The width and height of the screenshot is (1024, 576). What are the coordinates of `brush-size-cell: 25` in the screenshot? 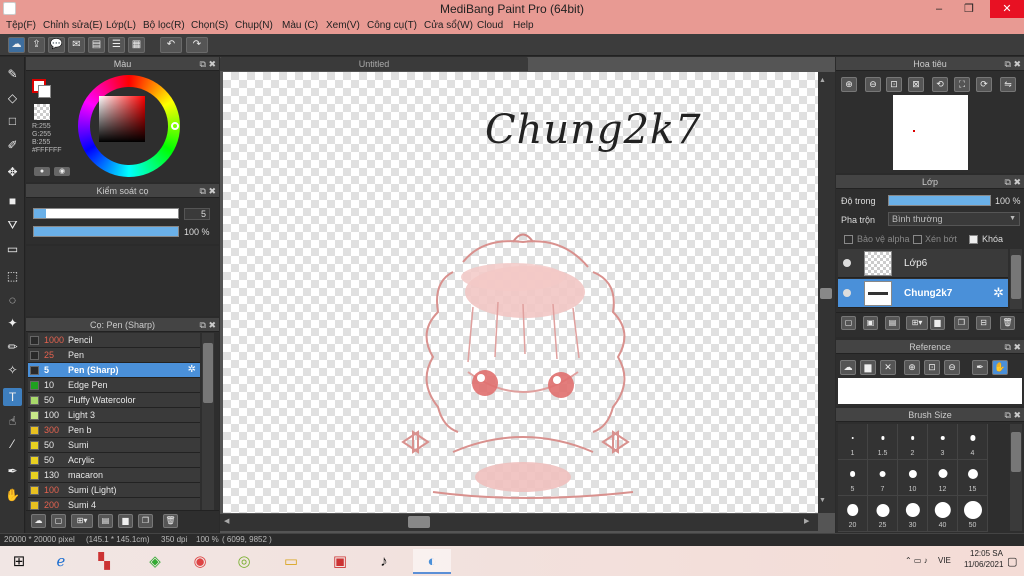 It's located at (883, 514).